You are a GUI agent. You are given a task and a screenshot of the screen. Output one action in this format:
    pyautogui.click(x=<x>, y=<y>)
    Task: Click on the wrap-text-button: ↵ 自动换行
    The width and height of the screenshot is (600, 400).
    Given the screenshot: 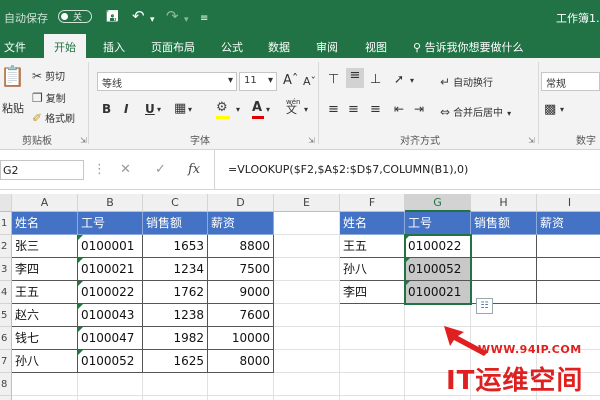 What is the action you would take?
    pyautogui.click(x=466, y=81)
    